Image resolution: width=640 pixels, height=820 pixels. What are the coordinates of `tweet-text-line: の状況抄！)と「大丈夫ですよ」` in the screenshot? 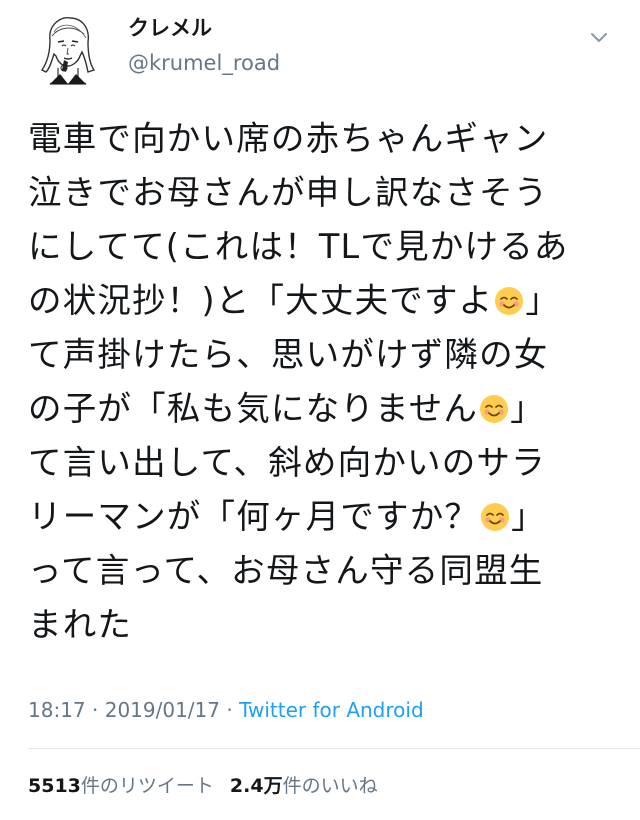 It's located at (318, 301).